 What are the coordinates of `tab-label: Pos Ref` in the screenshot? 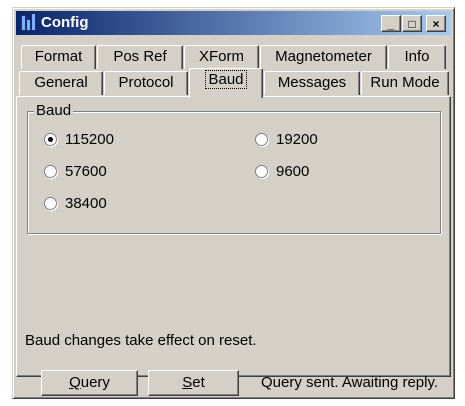 It's located at (140, 56).